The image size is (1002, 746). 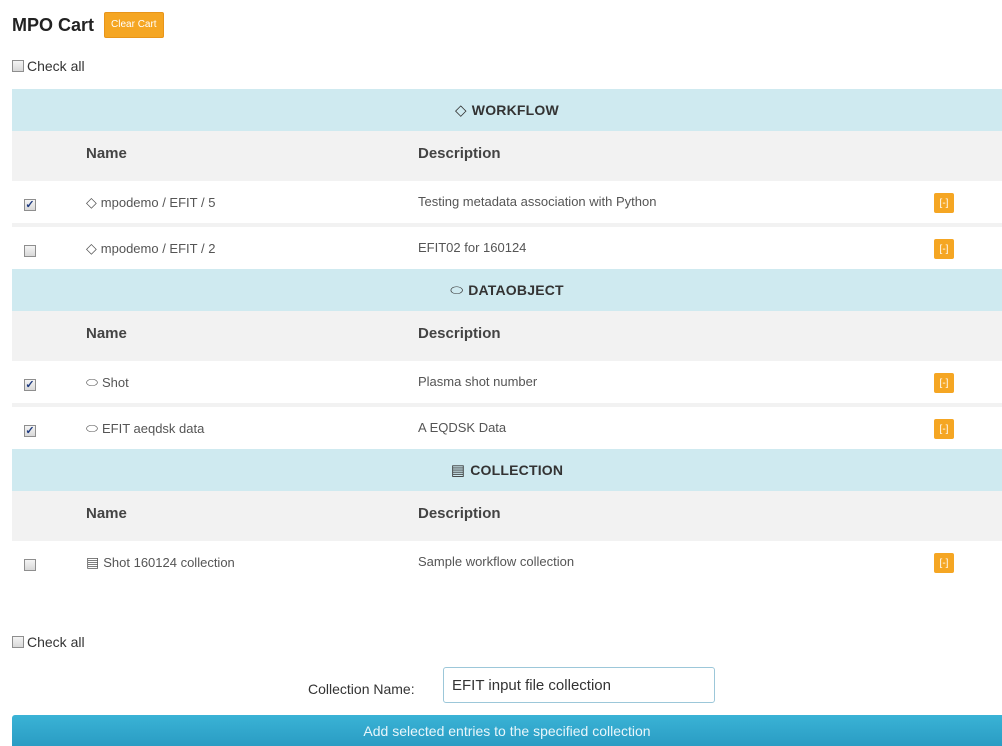 What do you see at coordinates (515, 110) in the screenshot?
I see `section-title: WORKFLOW` at bounding box center [515, 110].